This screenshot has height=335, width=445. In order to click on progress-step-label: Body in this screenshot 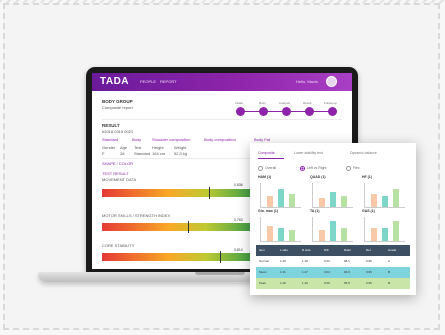, I will do `click(262, 103)`.